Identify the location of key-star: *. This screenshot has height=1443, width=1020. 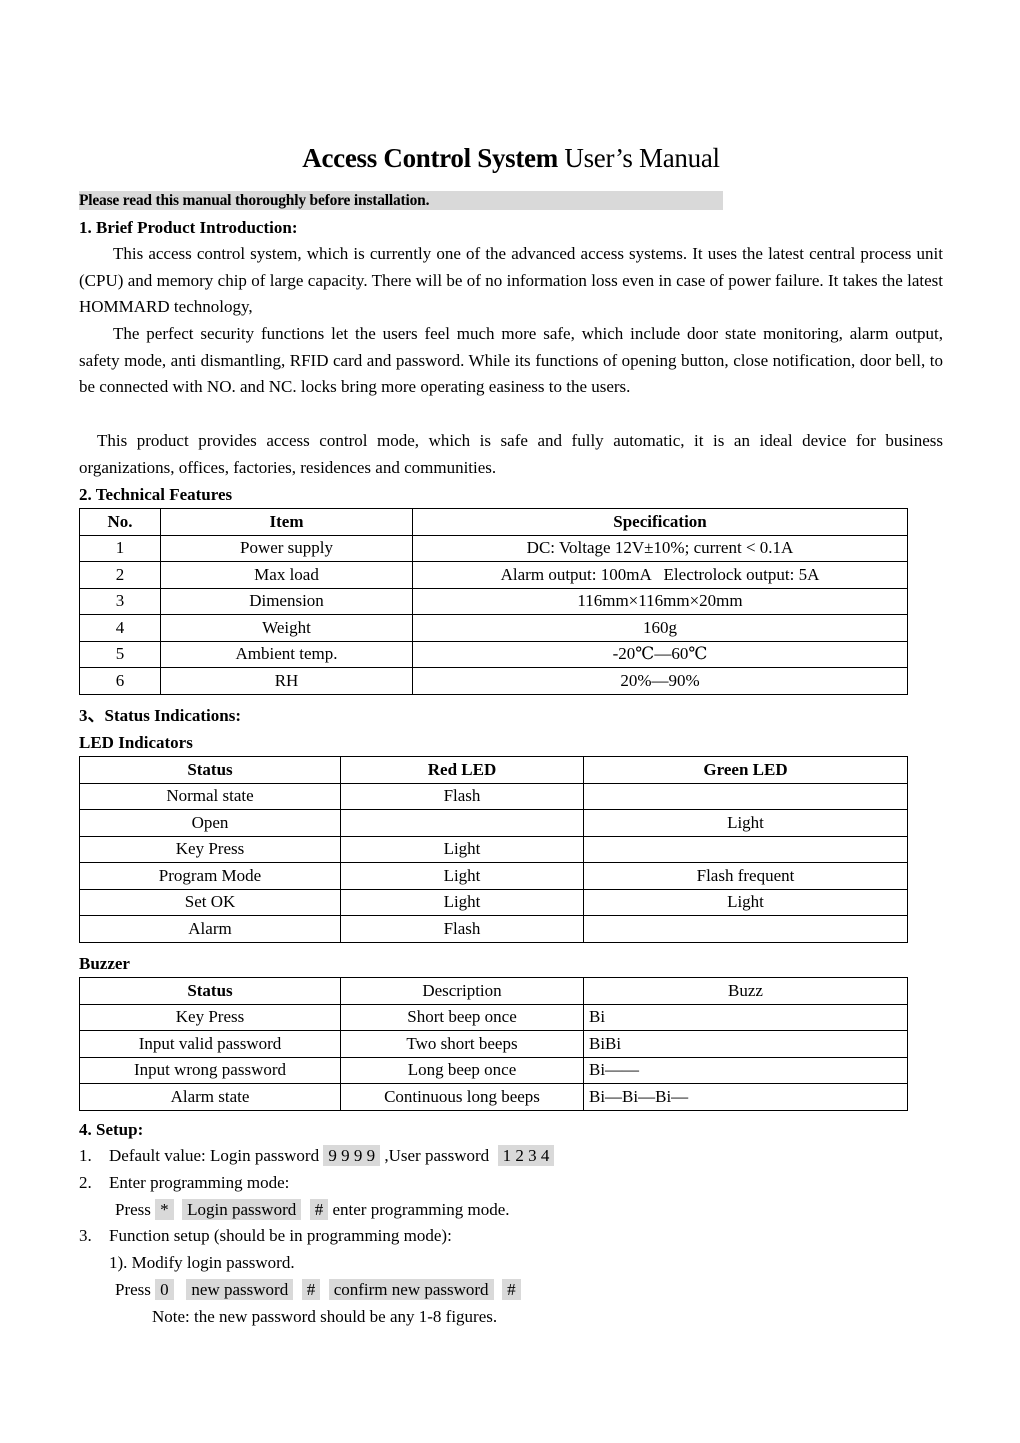
(164, 1209).